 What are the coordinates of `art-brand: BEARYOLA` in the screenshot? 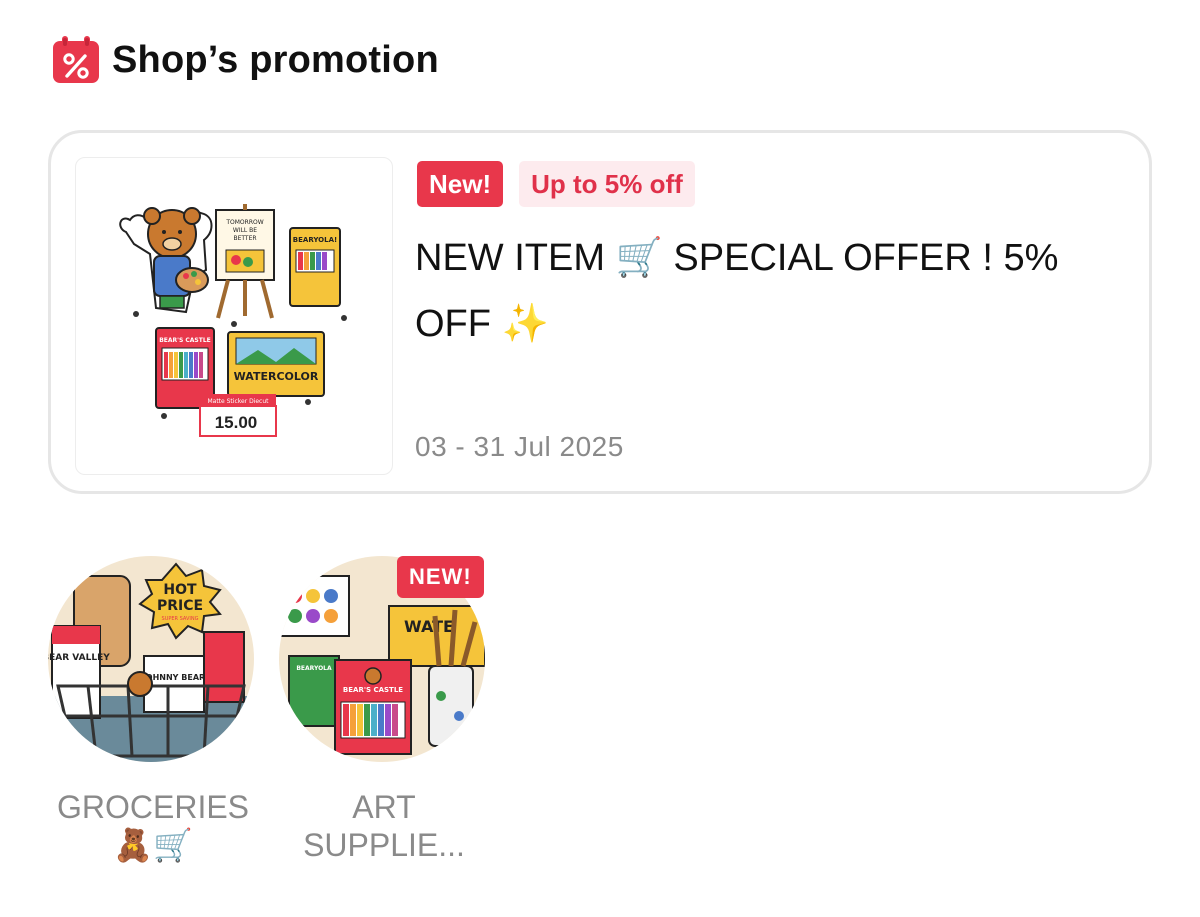 It's located at (314, 668).